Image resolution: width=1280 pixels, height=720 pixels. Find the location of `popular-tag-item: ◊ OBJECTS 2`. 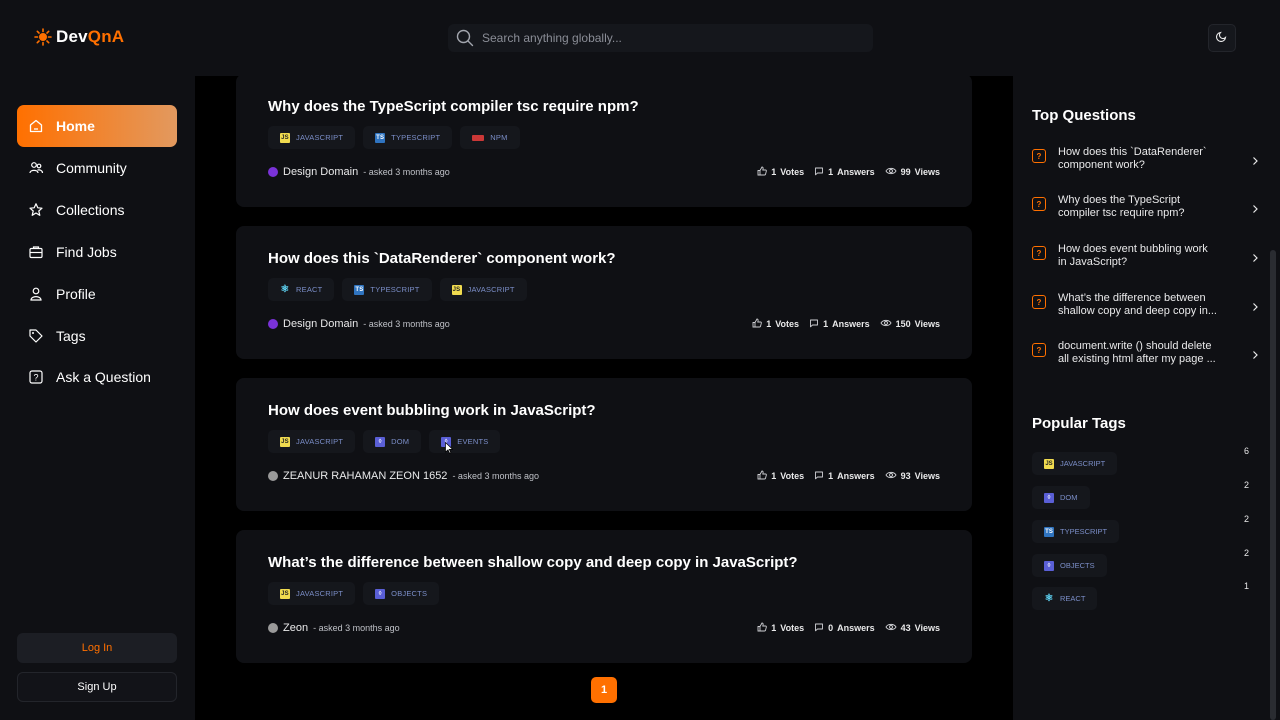

popular-tag-item: ◊ OBJECTS 2 is located at coordinates (1140, 562).